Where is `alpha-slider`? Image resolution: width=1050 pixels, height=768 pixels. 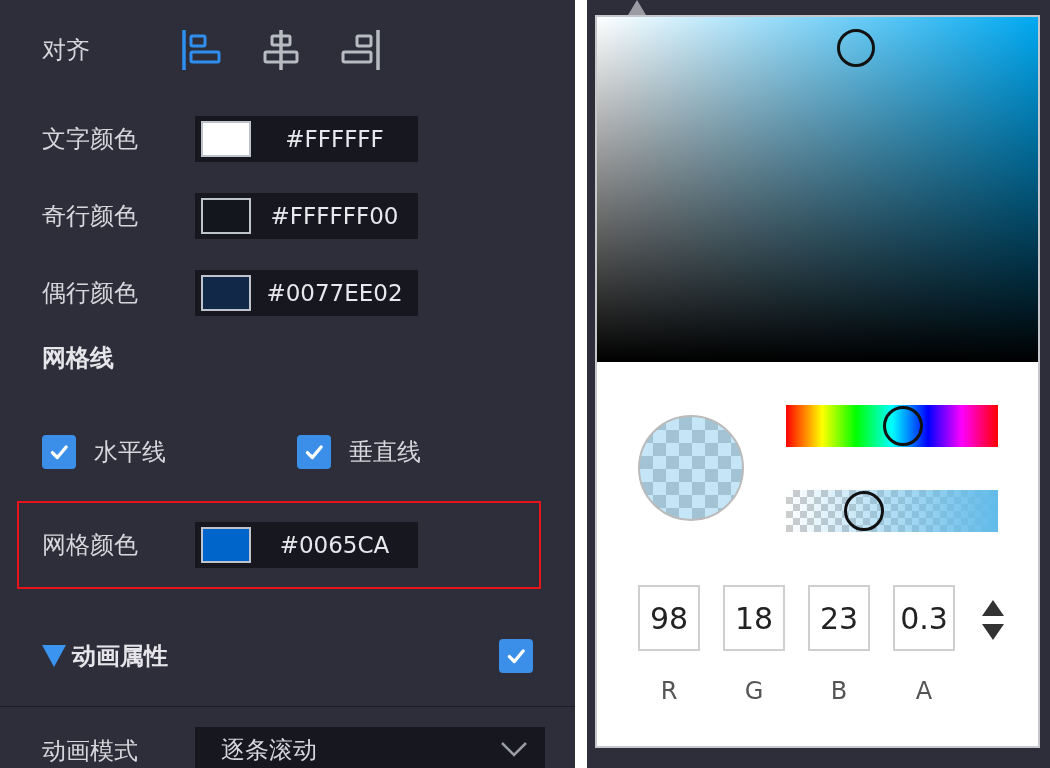
alpha-slider is located at coordinates (892, 511).